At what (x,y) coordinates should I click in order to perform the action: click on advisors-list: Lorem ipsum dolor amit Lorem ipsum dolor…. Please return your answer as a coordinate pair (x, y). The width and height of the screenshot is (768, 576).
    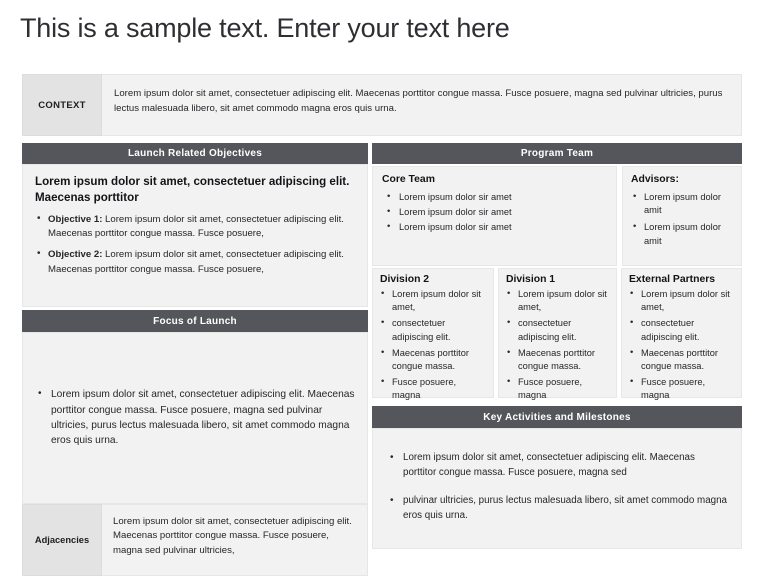
    Looking at the image, I should click on (682, 219).